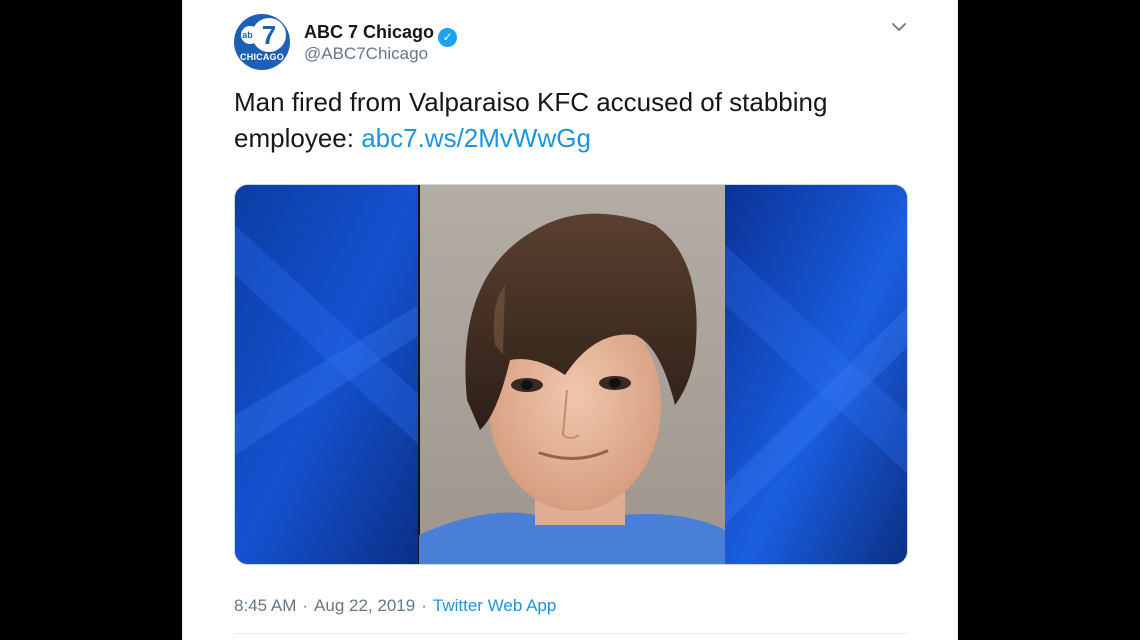  I want to click on tweet-meta: 8:45 AM · Aug 22, 2019 · Twitter Web App, so click(395, 606).